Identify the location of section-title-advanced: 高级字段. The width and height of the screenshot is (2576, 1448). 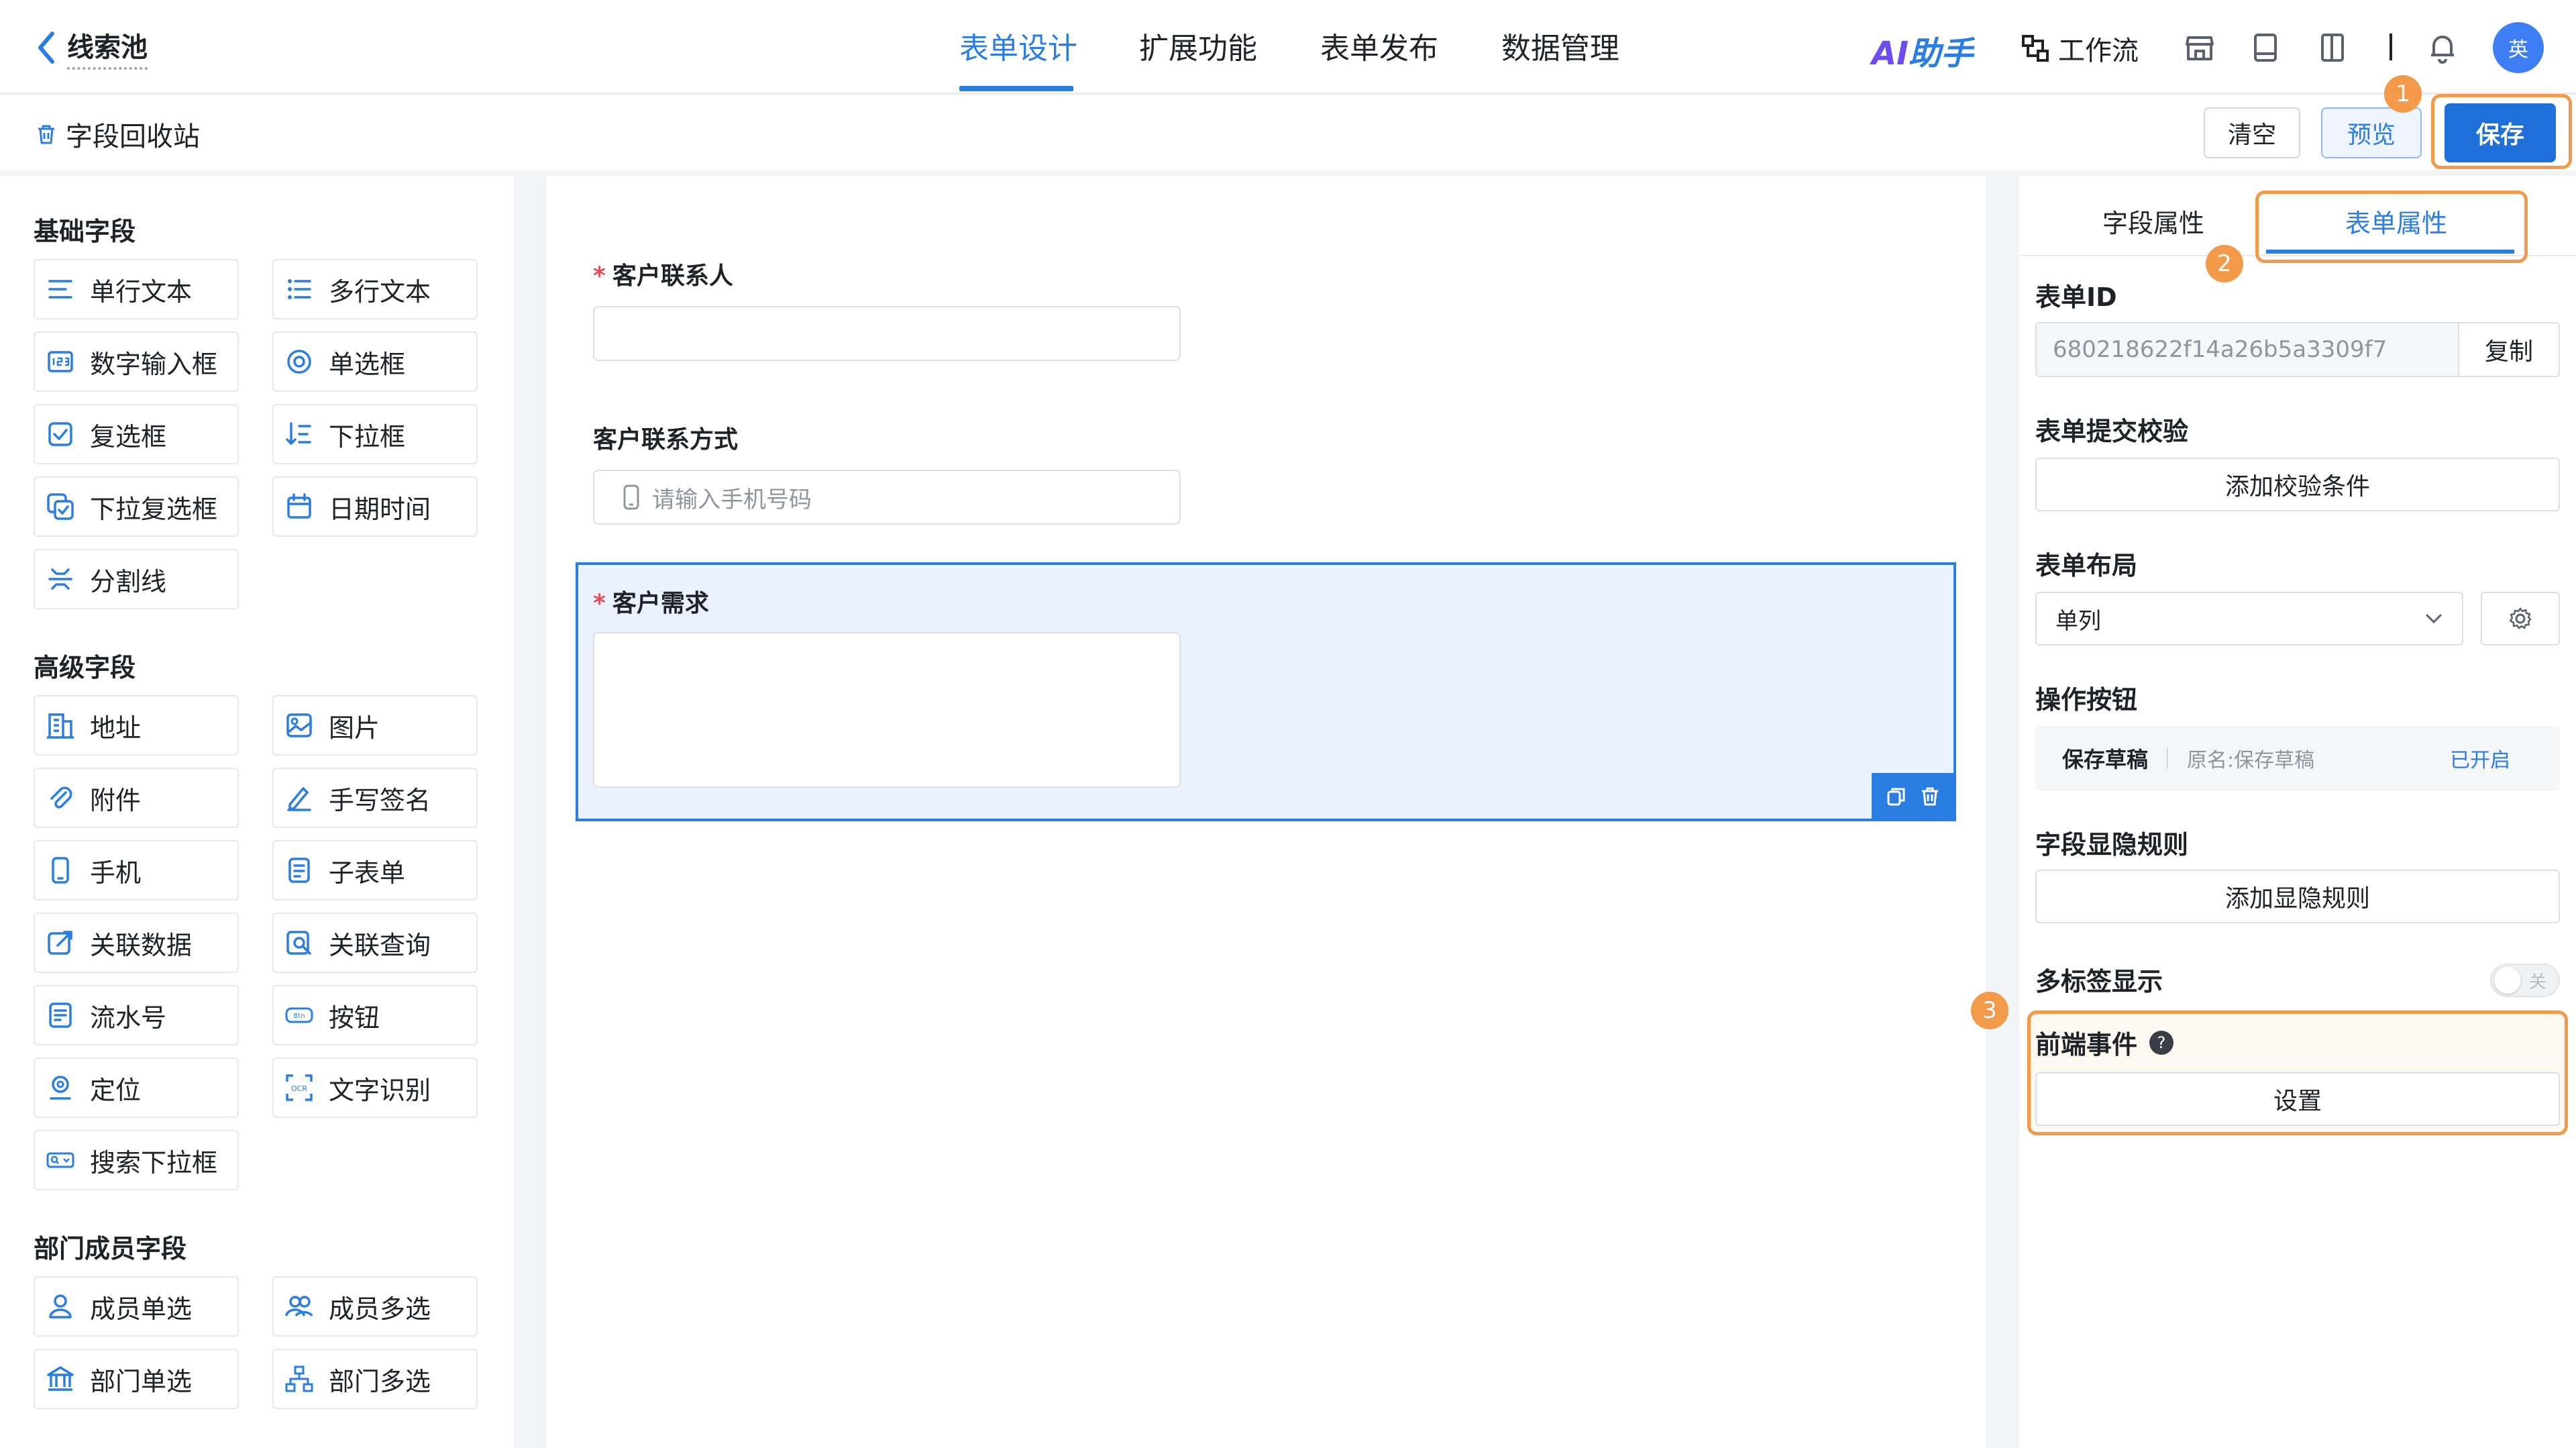
(85, 667).